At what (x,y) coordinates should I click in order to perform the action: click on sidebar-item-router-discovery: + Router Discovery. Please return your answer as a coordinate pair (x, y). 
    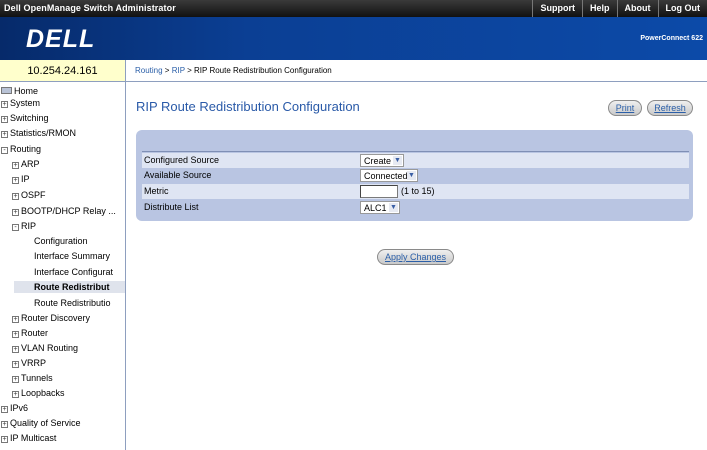
    Looking at the image, I should click on (51, 318).